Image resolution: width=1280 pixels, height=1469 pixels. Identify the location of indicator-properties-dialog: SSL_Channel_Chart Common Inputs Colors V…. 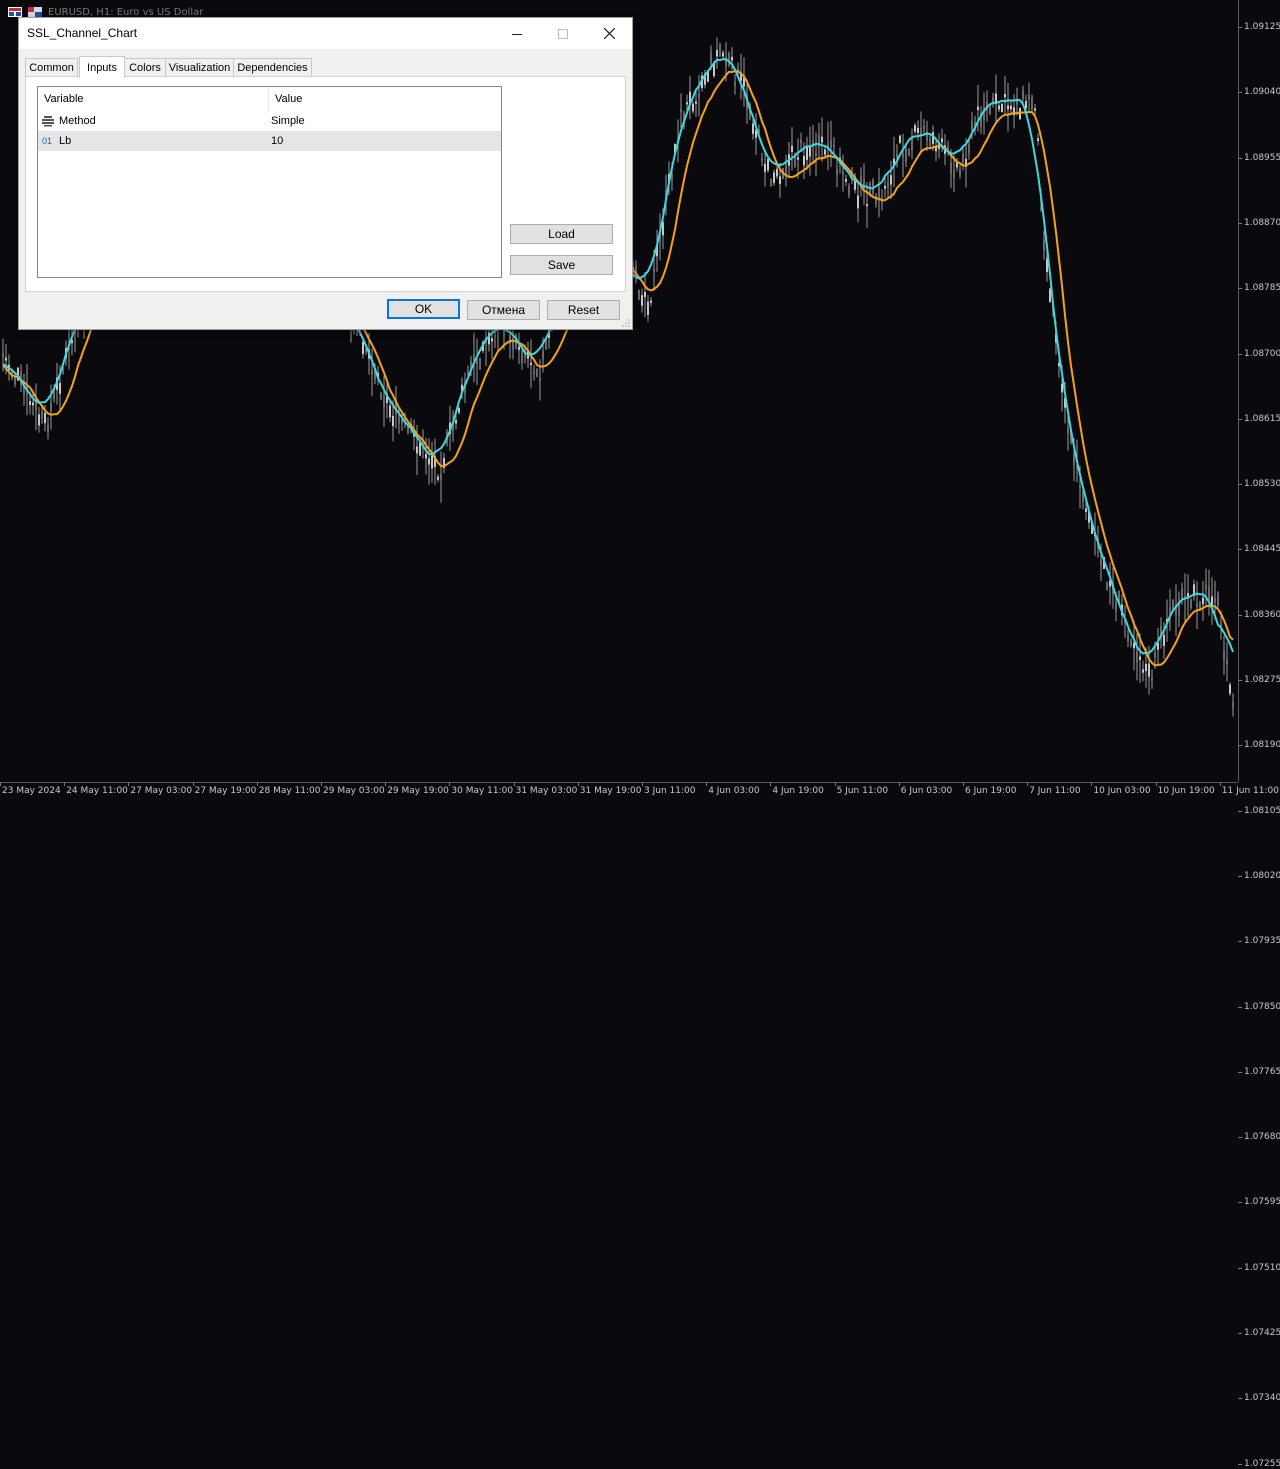
(325, 173).